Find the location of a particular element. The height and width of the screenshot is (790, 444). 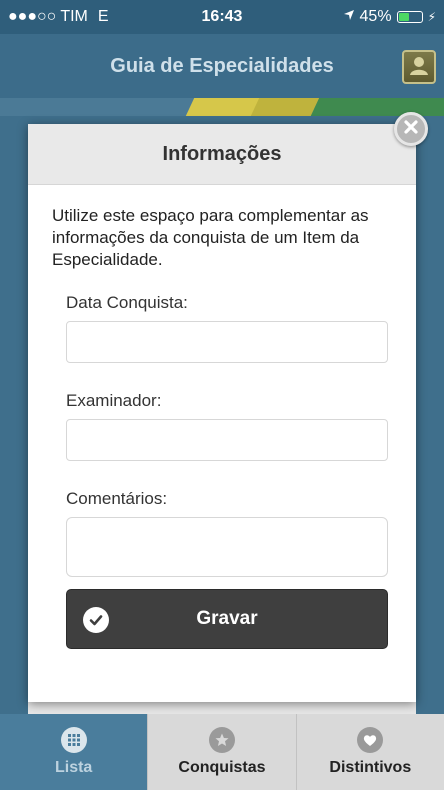

examiner-label: Examinador: is located at coordinates (114, 400).